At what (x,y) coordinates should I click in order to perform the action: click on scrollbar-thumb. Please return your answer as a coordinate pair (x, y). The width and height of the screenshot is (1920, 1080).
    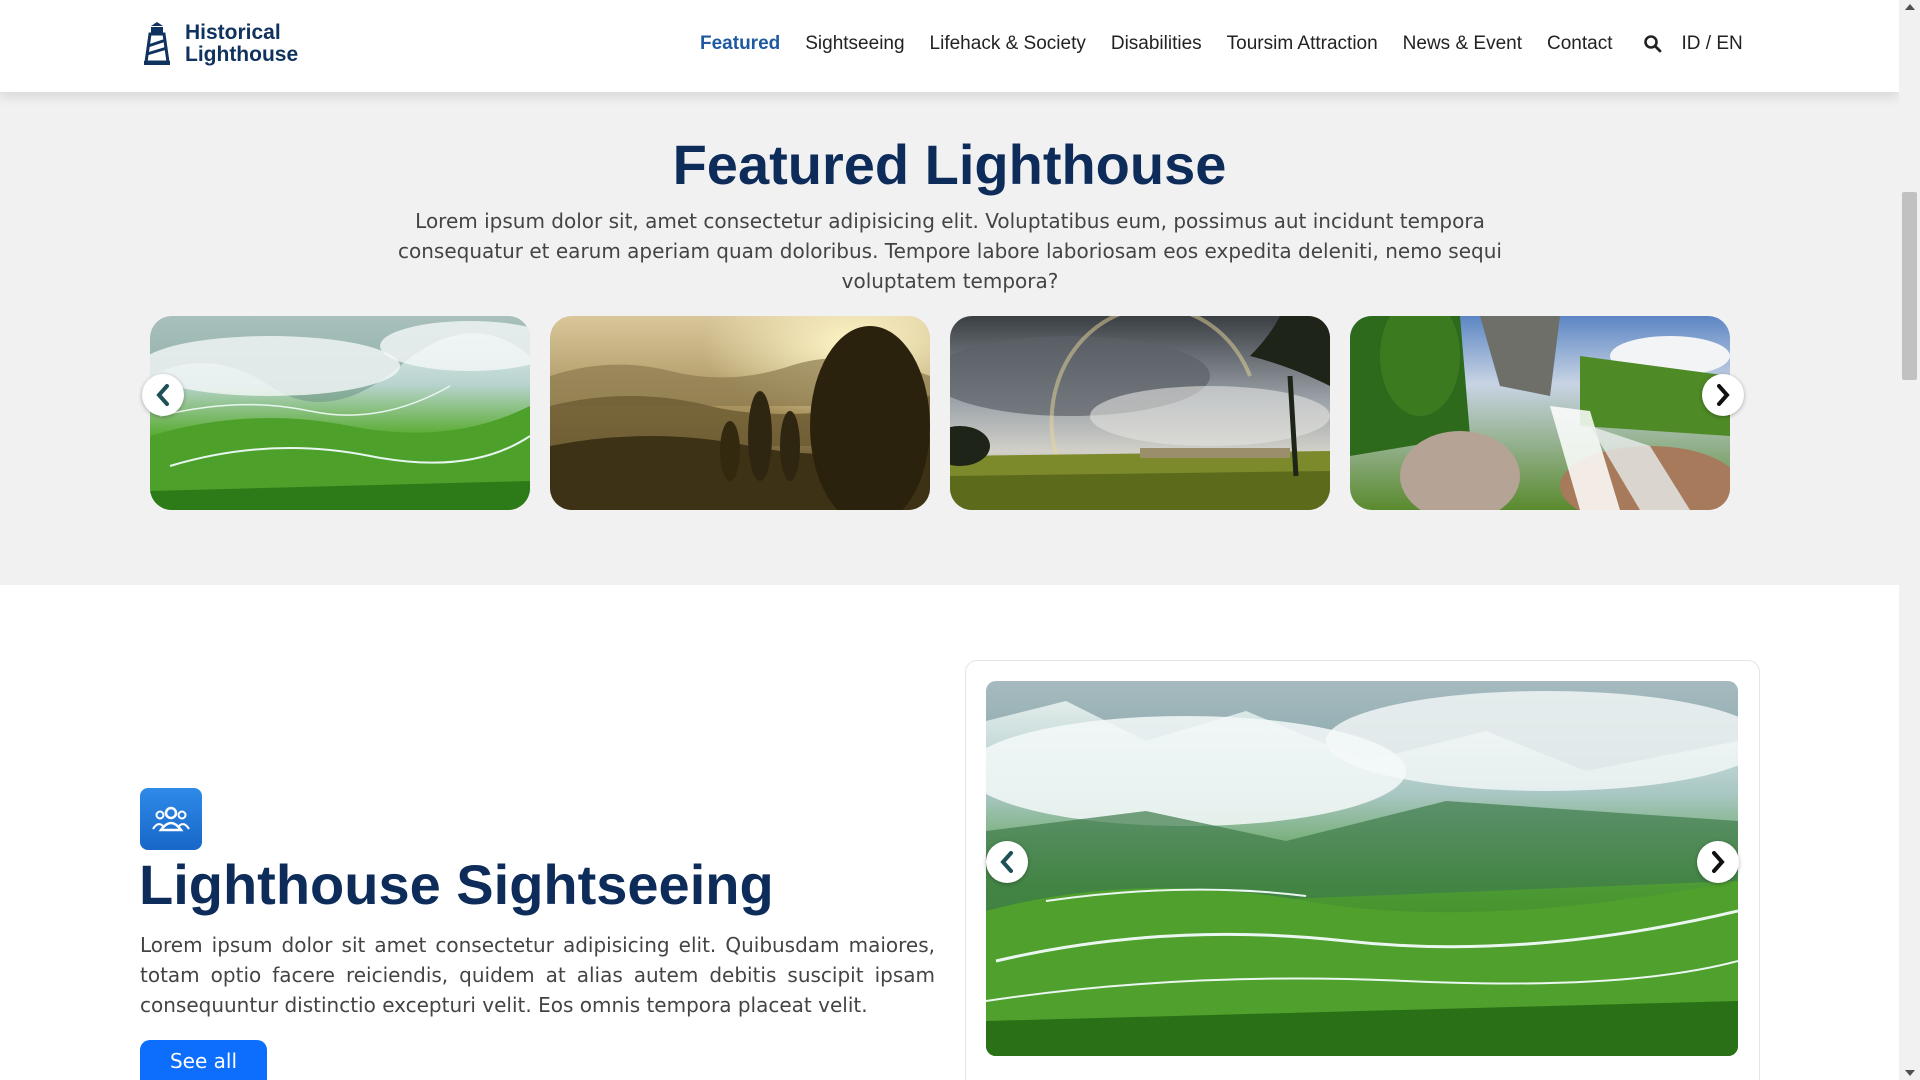
    Looking at the image, I should click on (1909, 286).